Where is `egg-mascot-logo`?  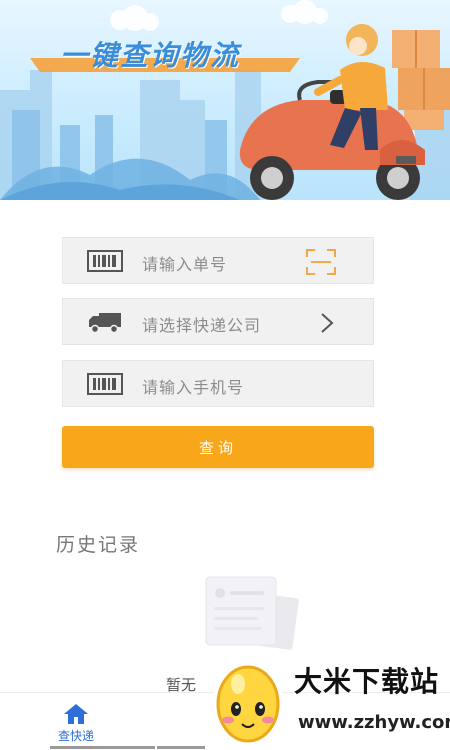
egg-mascot-logo is located at coordinates (248, 704).